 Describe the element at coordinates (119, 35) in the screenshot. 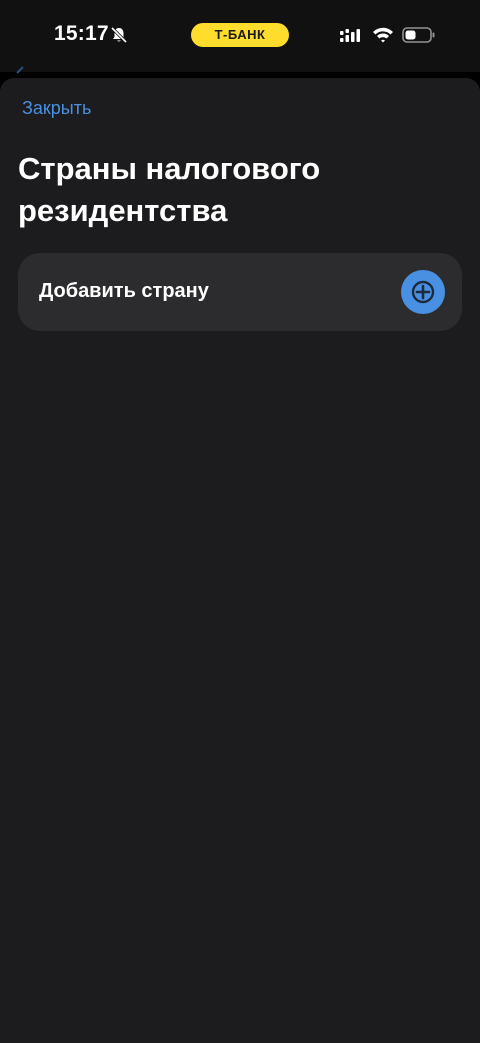

I see `bell-muted-icon` at that location.